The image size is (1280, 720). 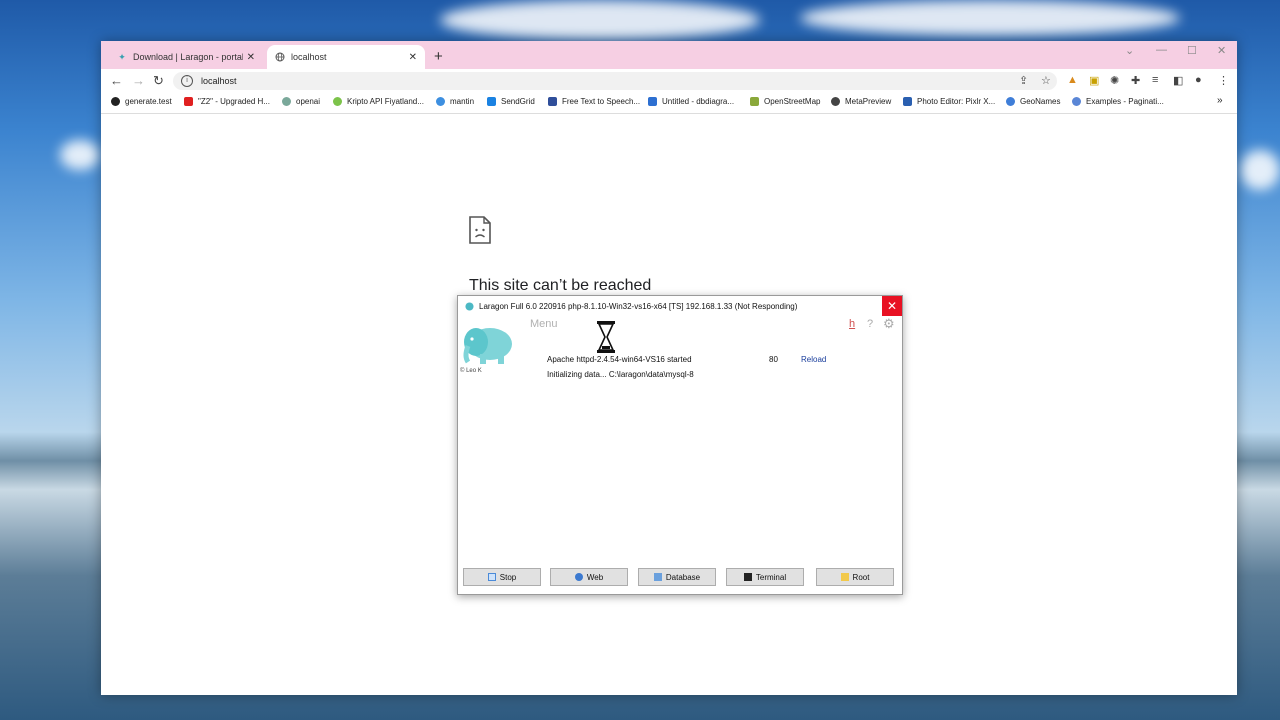 I want to click on browser-toolbar: ← → ↻ i localhost ⇪ ☆ ▲ ▣ ✺ ✚ ≡ ◧ ● ⋮, so click(x=669, y=81).